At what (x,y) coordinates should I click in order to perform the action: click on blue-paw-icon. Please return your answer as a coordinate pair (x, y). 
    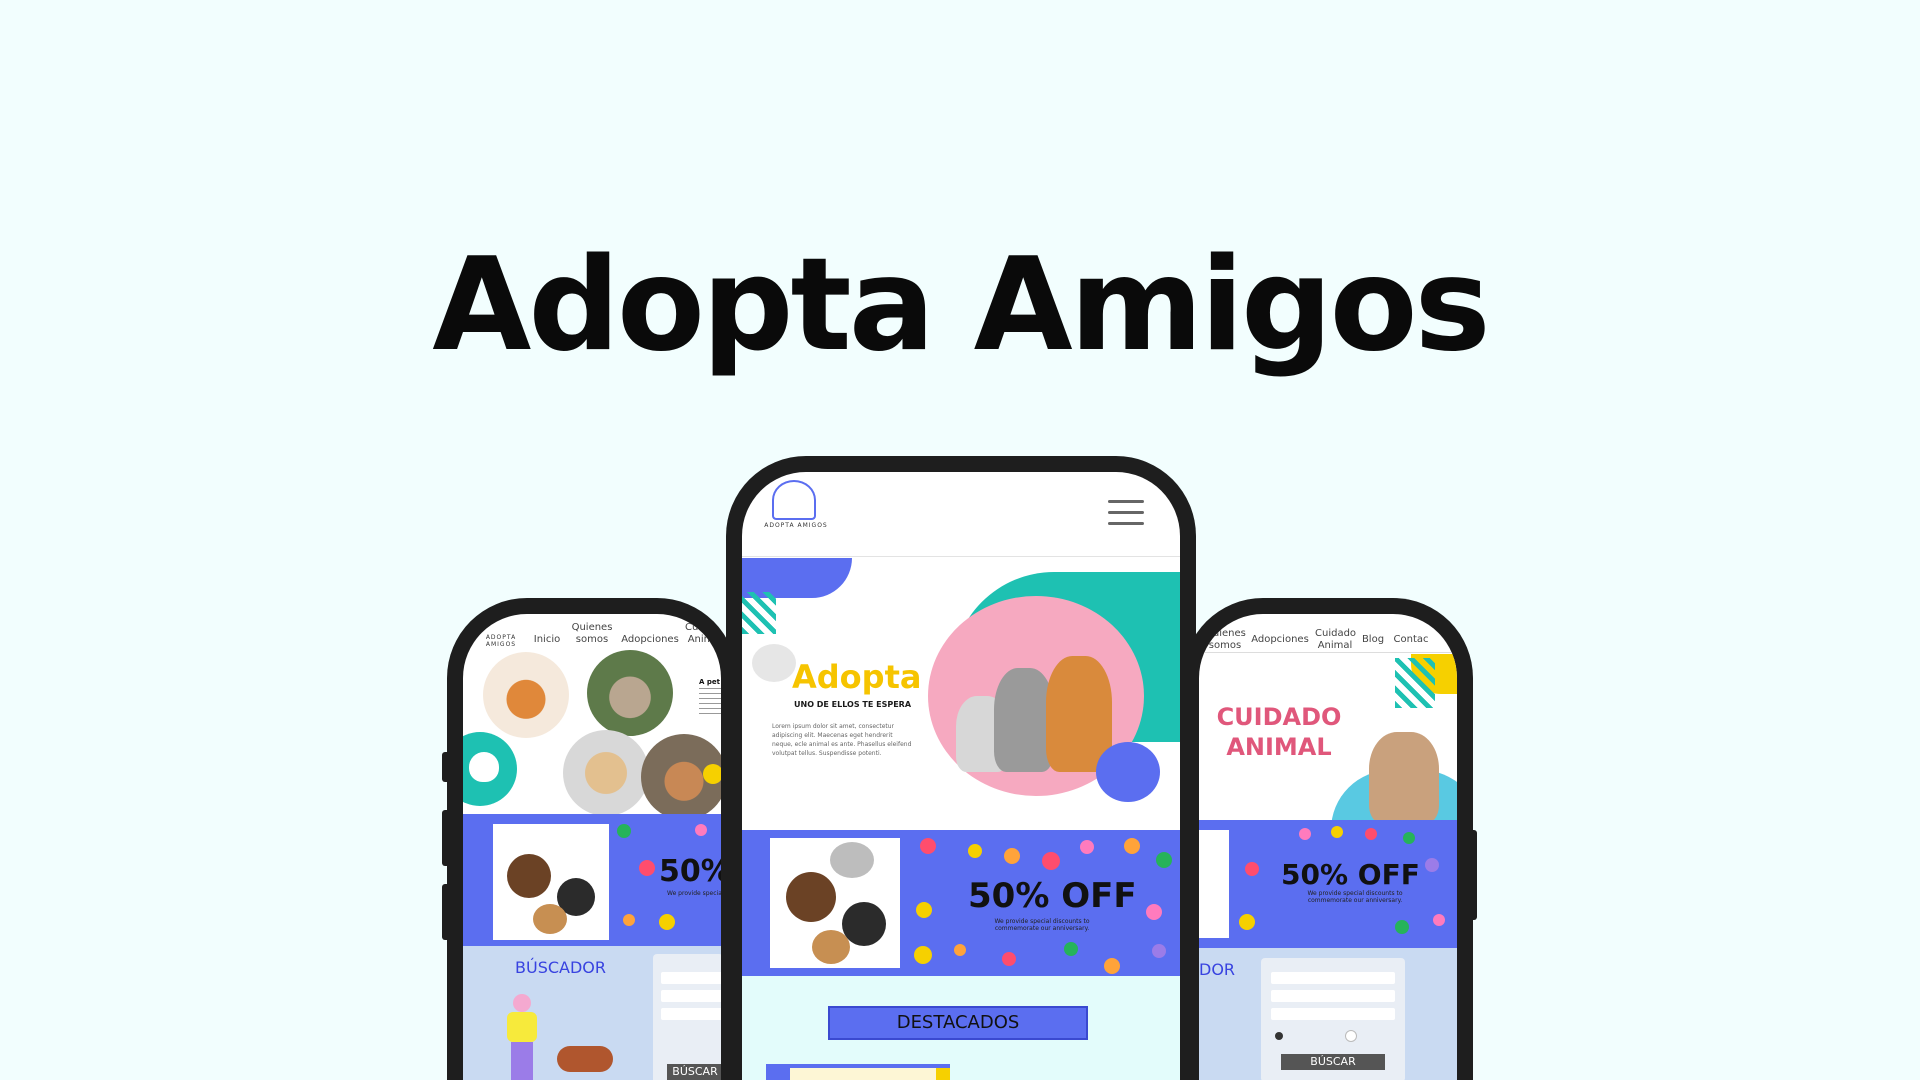
    Looking at the image, I should click on (1128, 772).